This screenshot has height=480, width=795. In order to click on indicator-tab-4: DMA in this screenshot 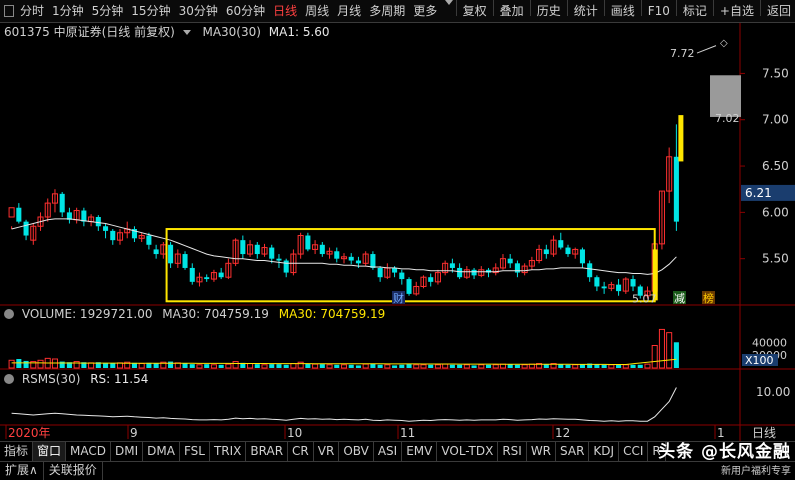, I will do `click(161, 451)`.